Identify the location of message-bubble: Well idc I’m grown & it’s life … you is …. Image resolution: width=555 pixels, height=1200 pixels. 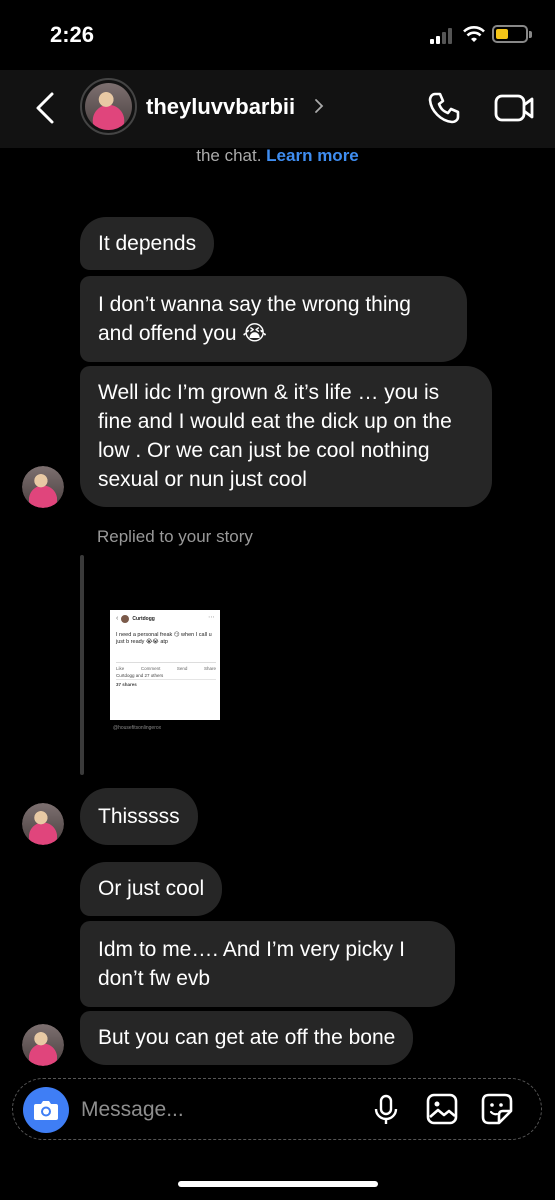
(286, 436).